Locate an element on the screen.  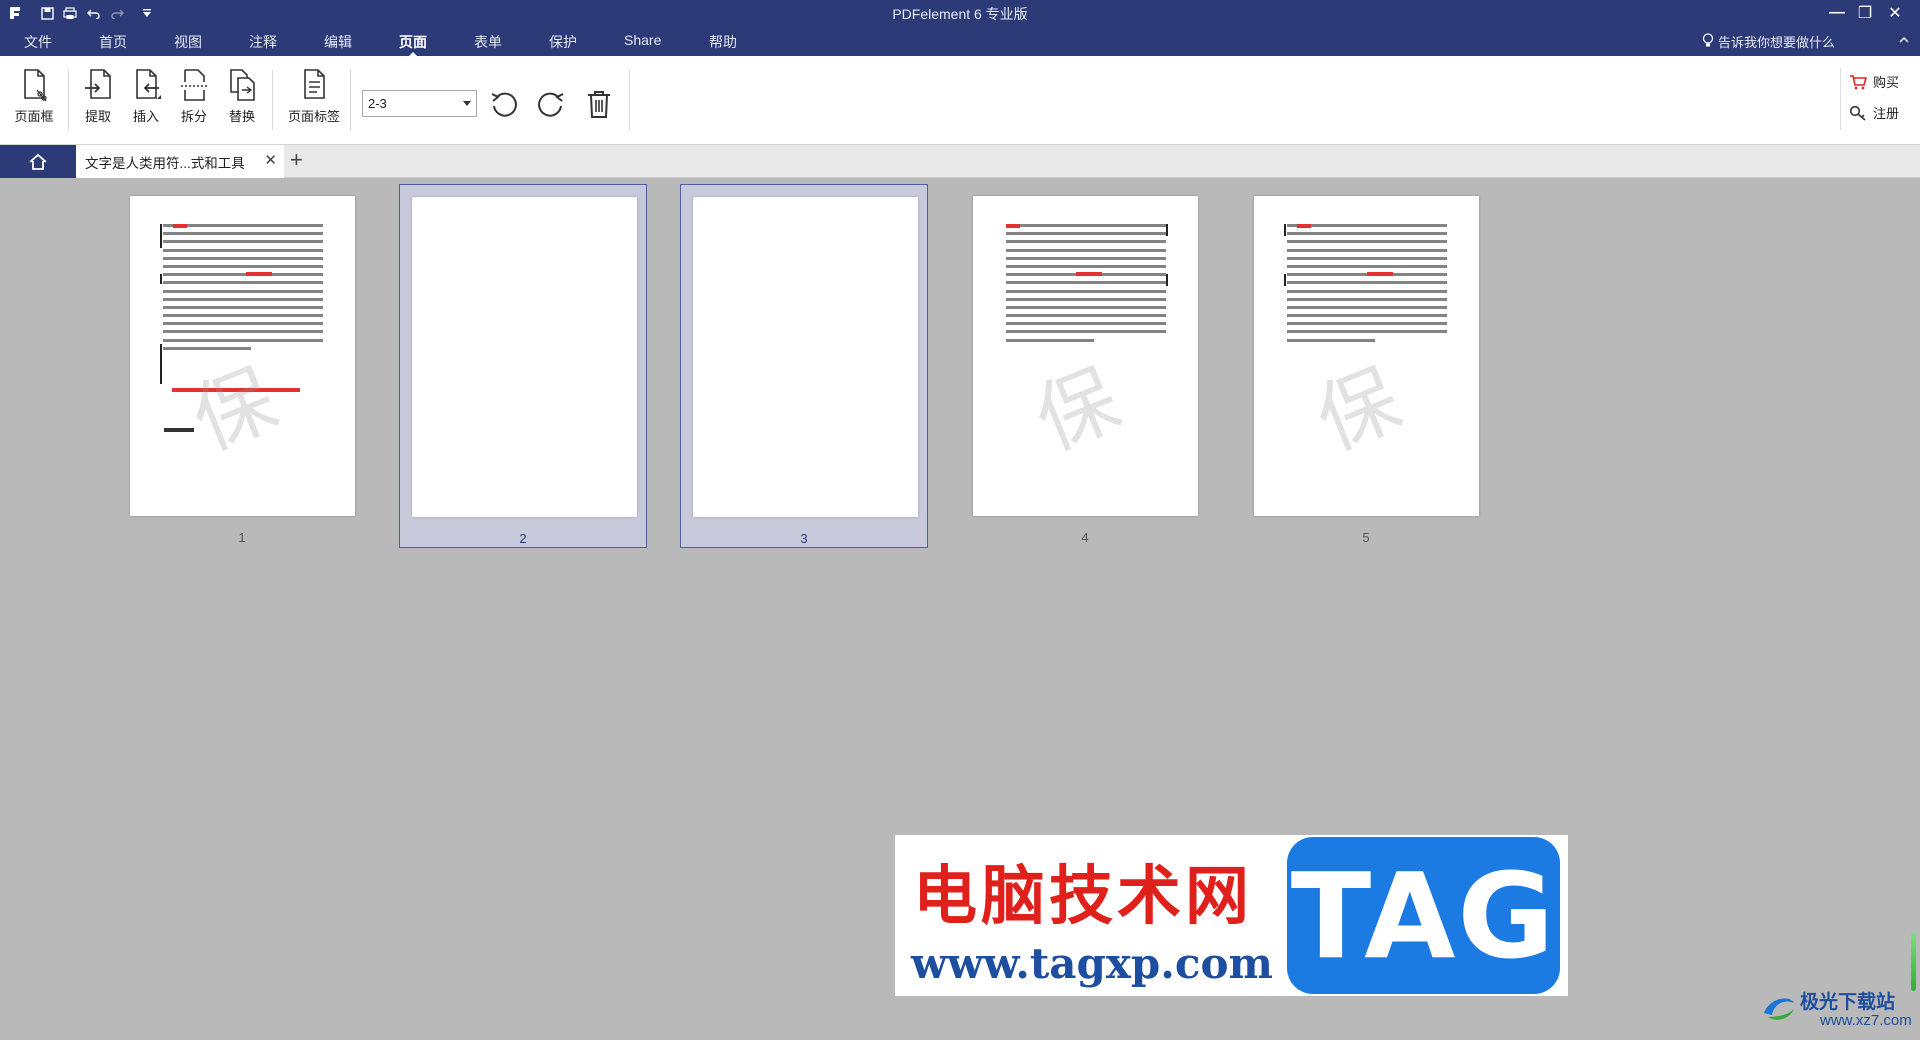
title-bar: PDFelement 6 专业版 — ❐ ✕ is located at coordinates (960, 13).